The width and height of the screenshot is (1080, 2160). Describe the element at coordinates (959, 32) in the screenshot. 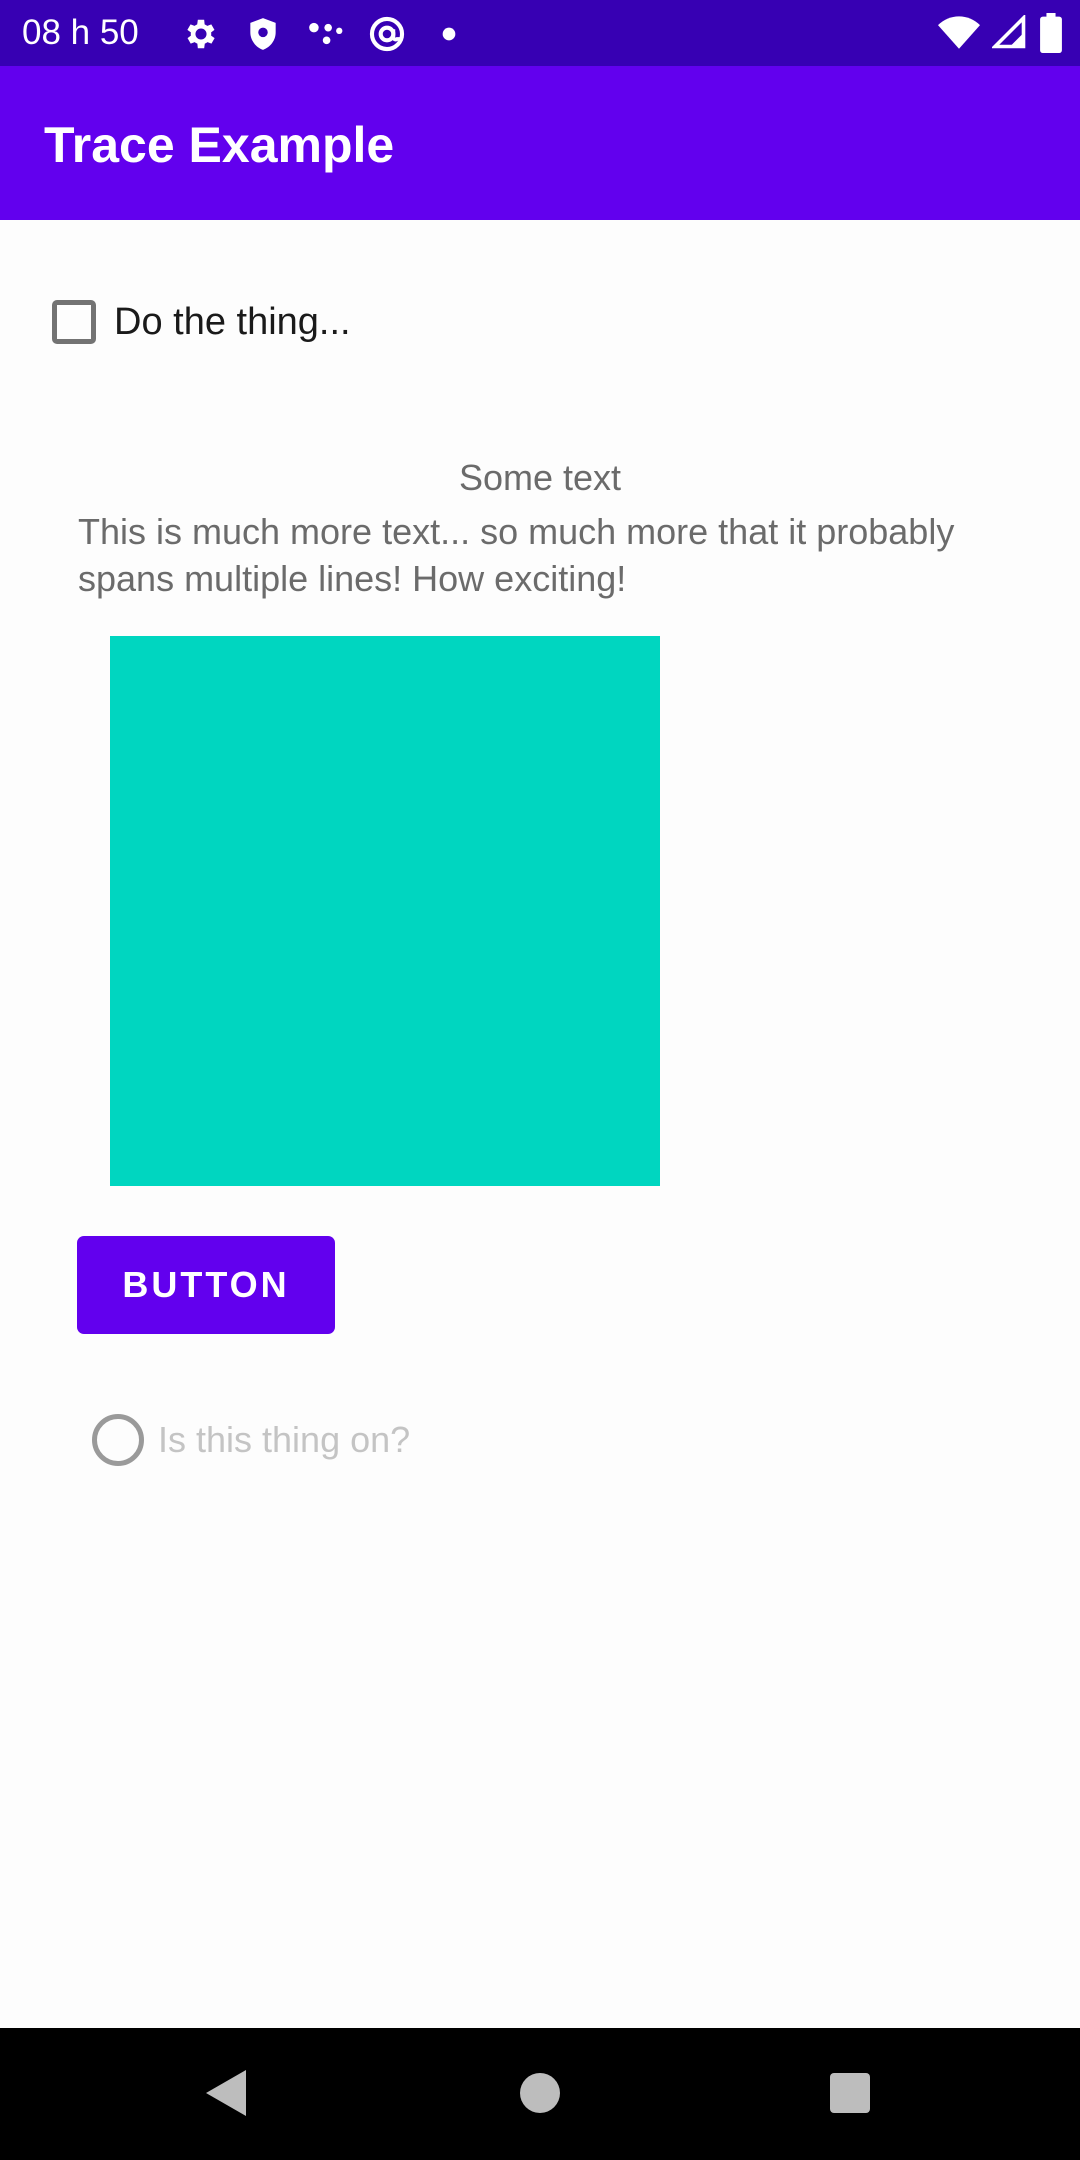

I see `wifi-icon` at that location.